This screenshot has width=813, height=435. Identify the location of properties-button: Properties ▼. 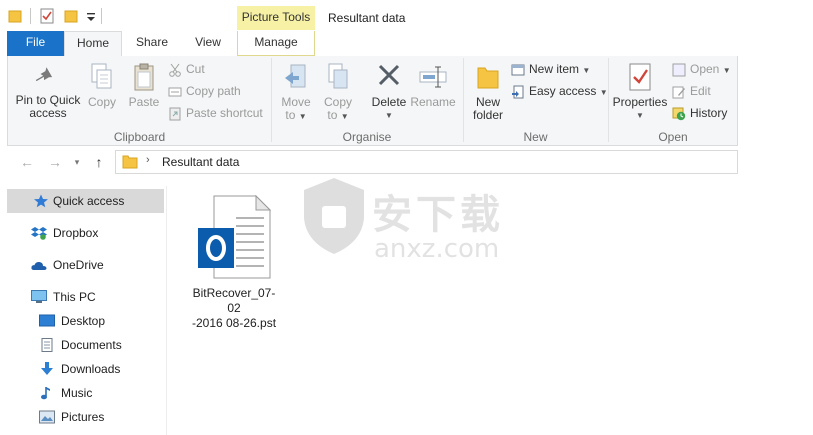
(640, 92).